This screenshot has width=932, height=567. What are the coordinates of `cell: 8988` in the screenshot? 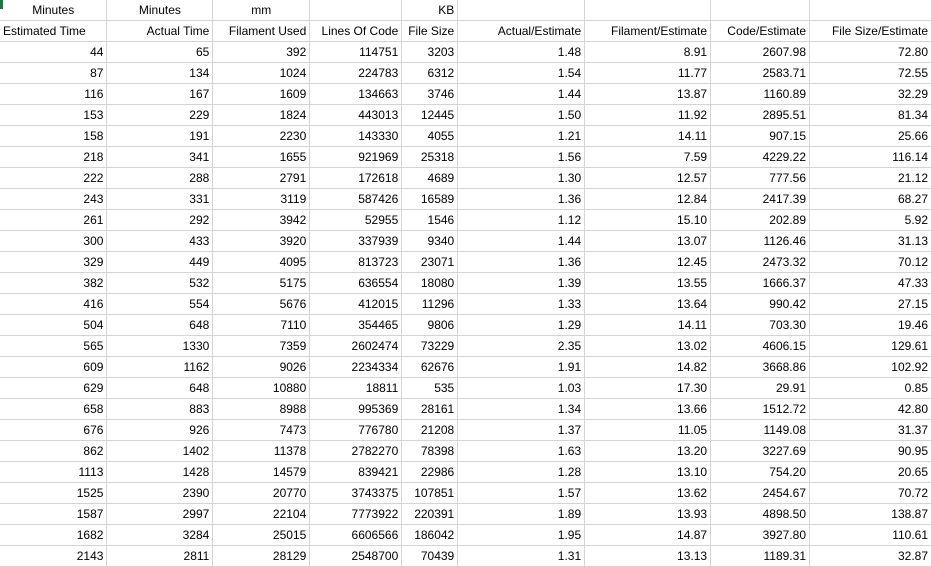 It's located at (261, 409).